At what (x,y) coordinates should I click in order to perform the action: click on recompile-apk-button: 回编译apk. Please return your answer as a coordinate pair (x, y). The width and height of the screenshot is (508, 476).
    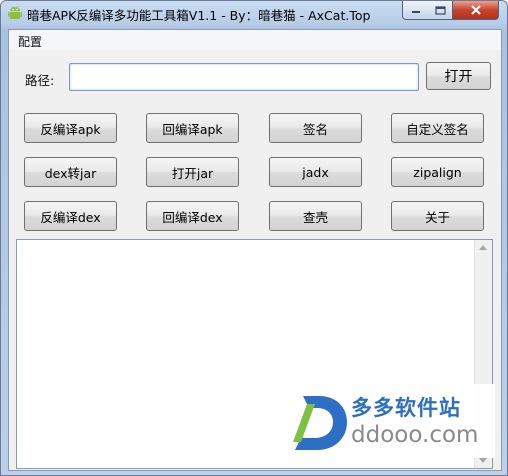
    Looking at the image, I should click on (192, 128).